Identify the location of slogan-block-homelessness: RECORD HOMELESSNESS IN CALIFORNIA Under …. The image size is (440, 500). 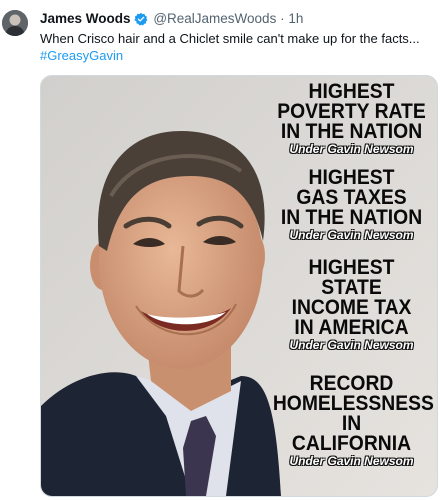
(351, 420).